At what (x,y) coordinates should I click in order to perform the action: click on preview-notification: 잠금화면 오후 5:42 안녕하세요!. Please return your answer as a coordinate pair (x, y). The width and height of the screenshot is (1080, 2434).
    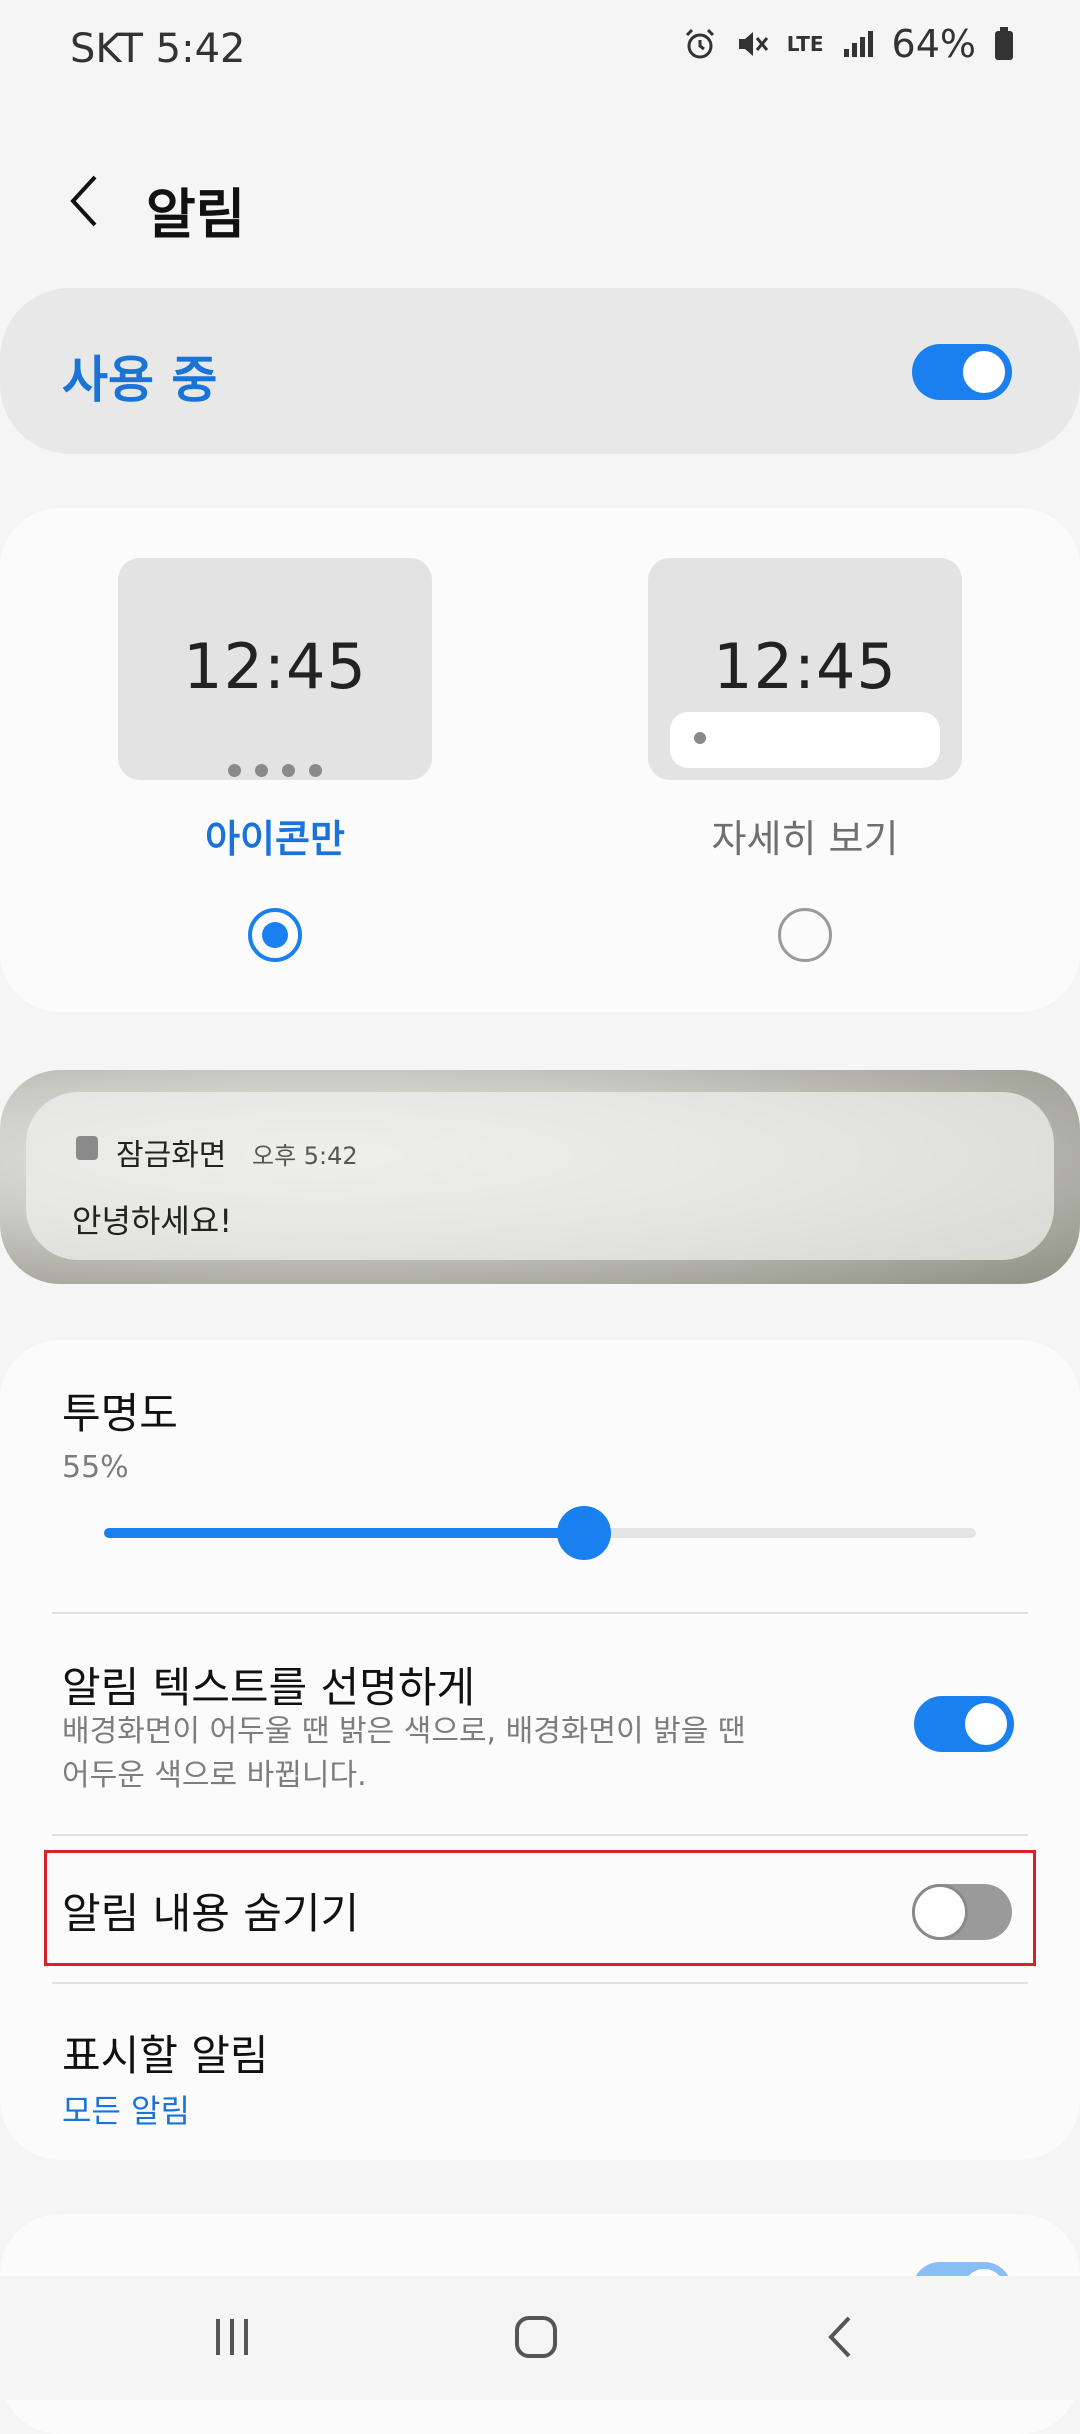
    Looking at the image, I should click on (540, 1176).